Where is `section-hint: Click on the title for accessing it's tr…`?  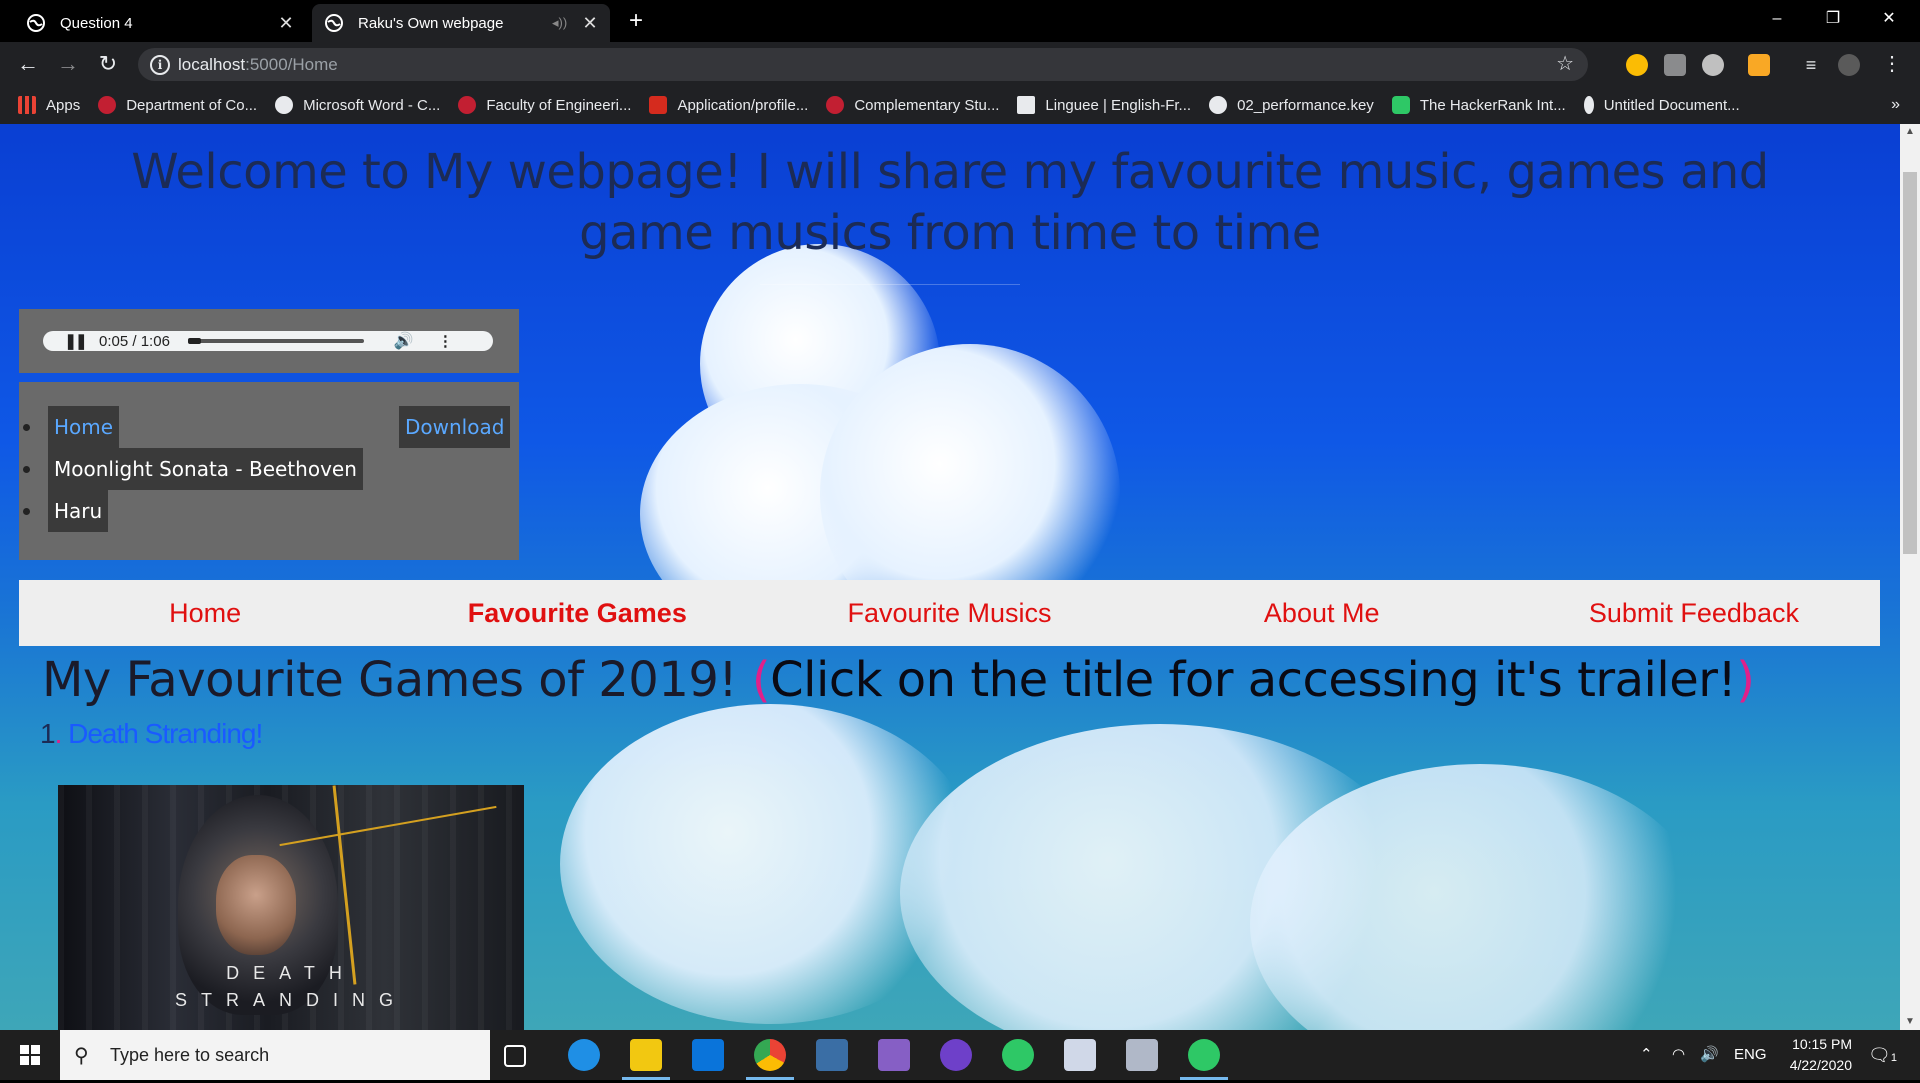 section-hint: Click on the title for accessing it's tr… is located at coordinates (1253, 680).